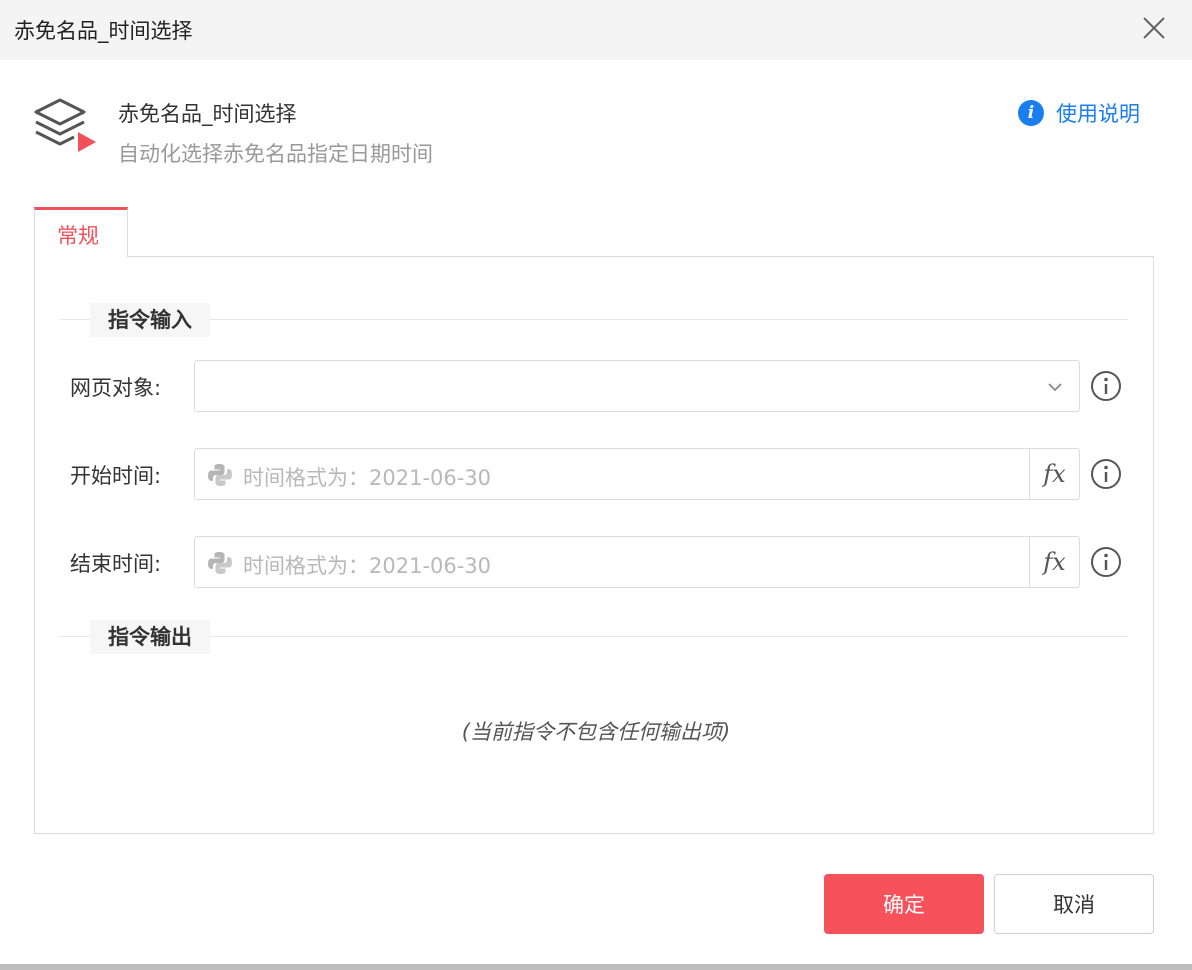 Image resolution: width=1192 pixels, height=970 pixels. I want to click on command-description: 自动化选择赤免名品指定日期时间, so click(275, 154).